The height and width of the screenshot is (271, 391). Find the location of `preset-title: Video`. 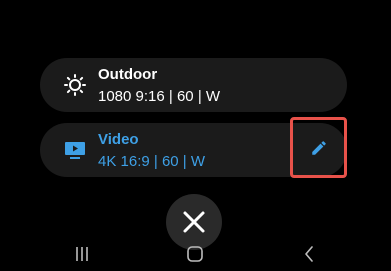

preset-title: Video is located at coordinates (118, 139).